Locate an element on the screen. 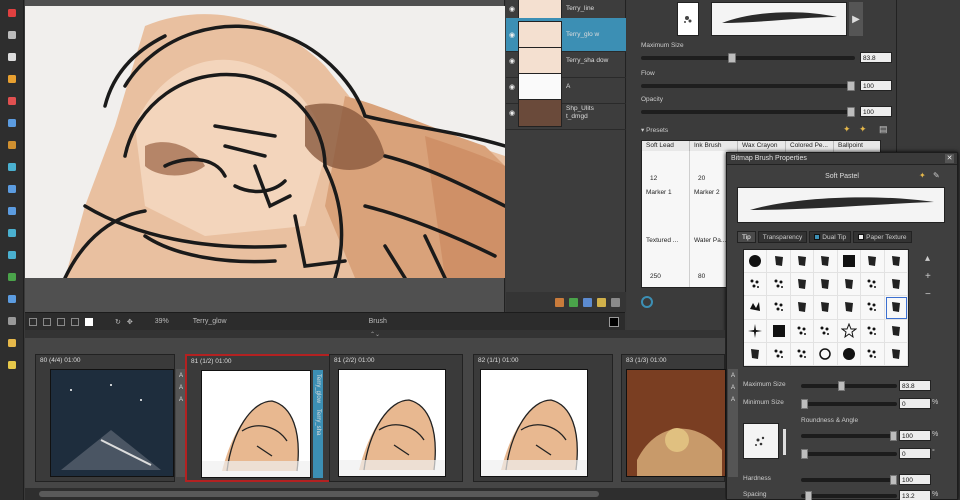 This screenshot has width=960, height=500. layer-row: ◉ Shp_Ulits t_dmgd is located at coordinates (566, 113).